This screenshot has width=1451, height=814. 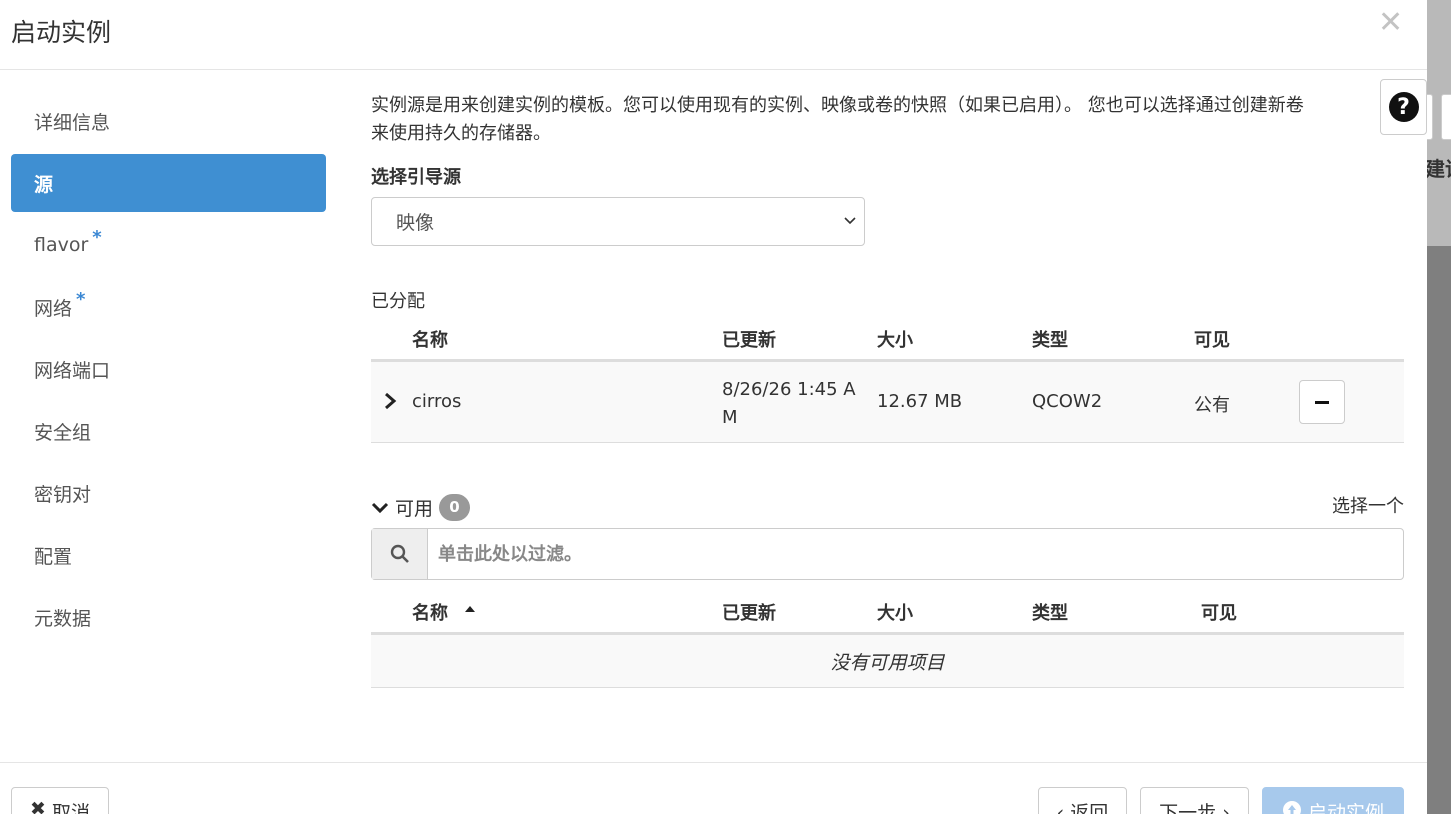 I want to click on available-header: 可用 0 选择一个, so click(x=887, y=507).